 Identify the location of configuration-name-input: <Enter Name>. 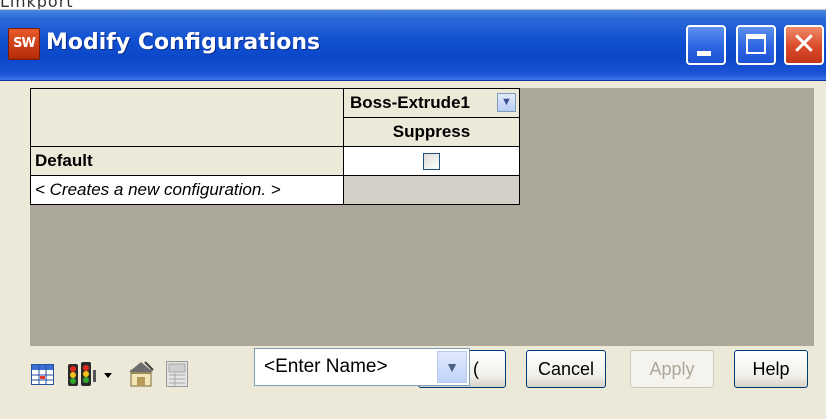
(326, 367).